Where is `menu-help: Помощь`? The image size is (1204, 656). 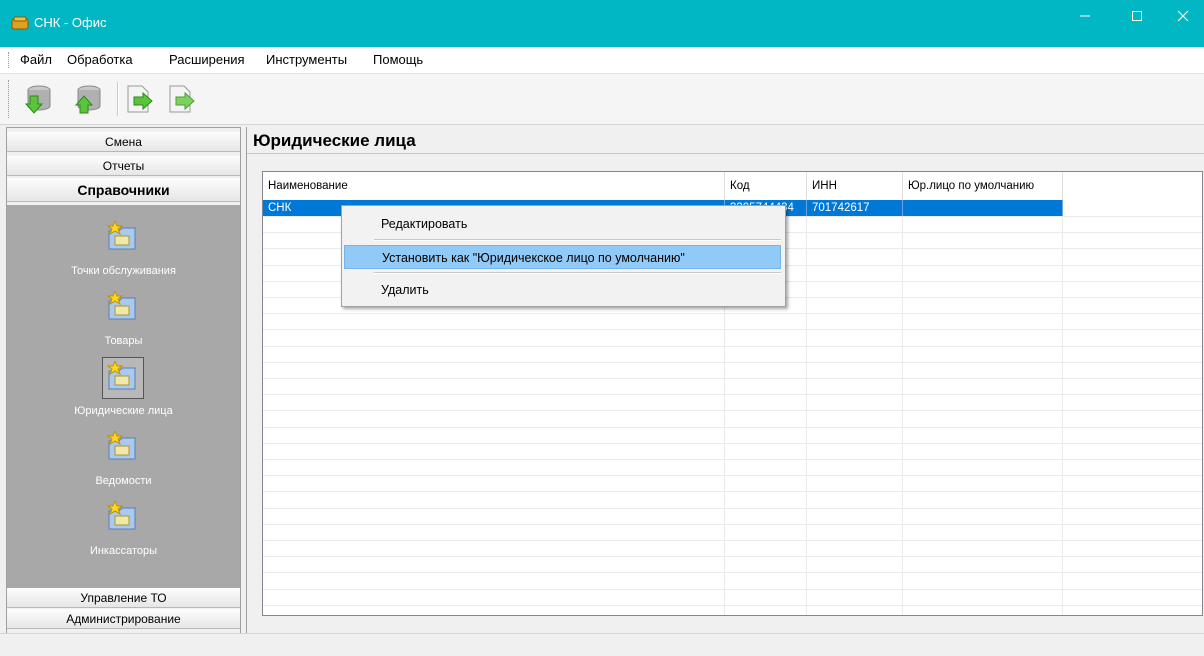
menu-help: Помощь is located at coordinates (398, 59).